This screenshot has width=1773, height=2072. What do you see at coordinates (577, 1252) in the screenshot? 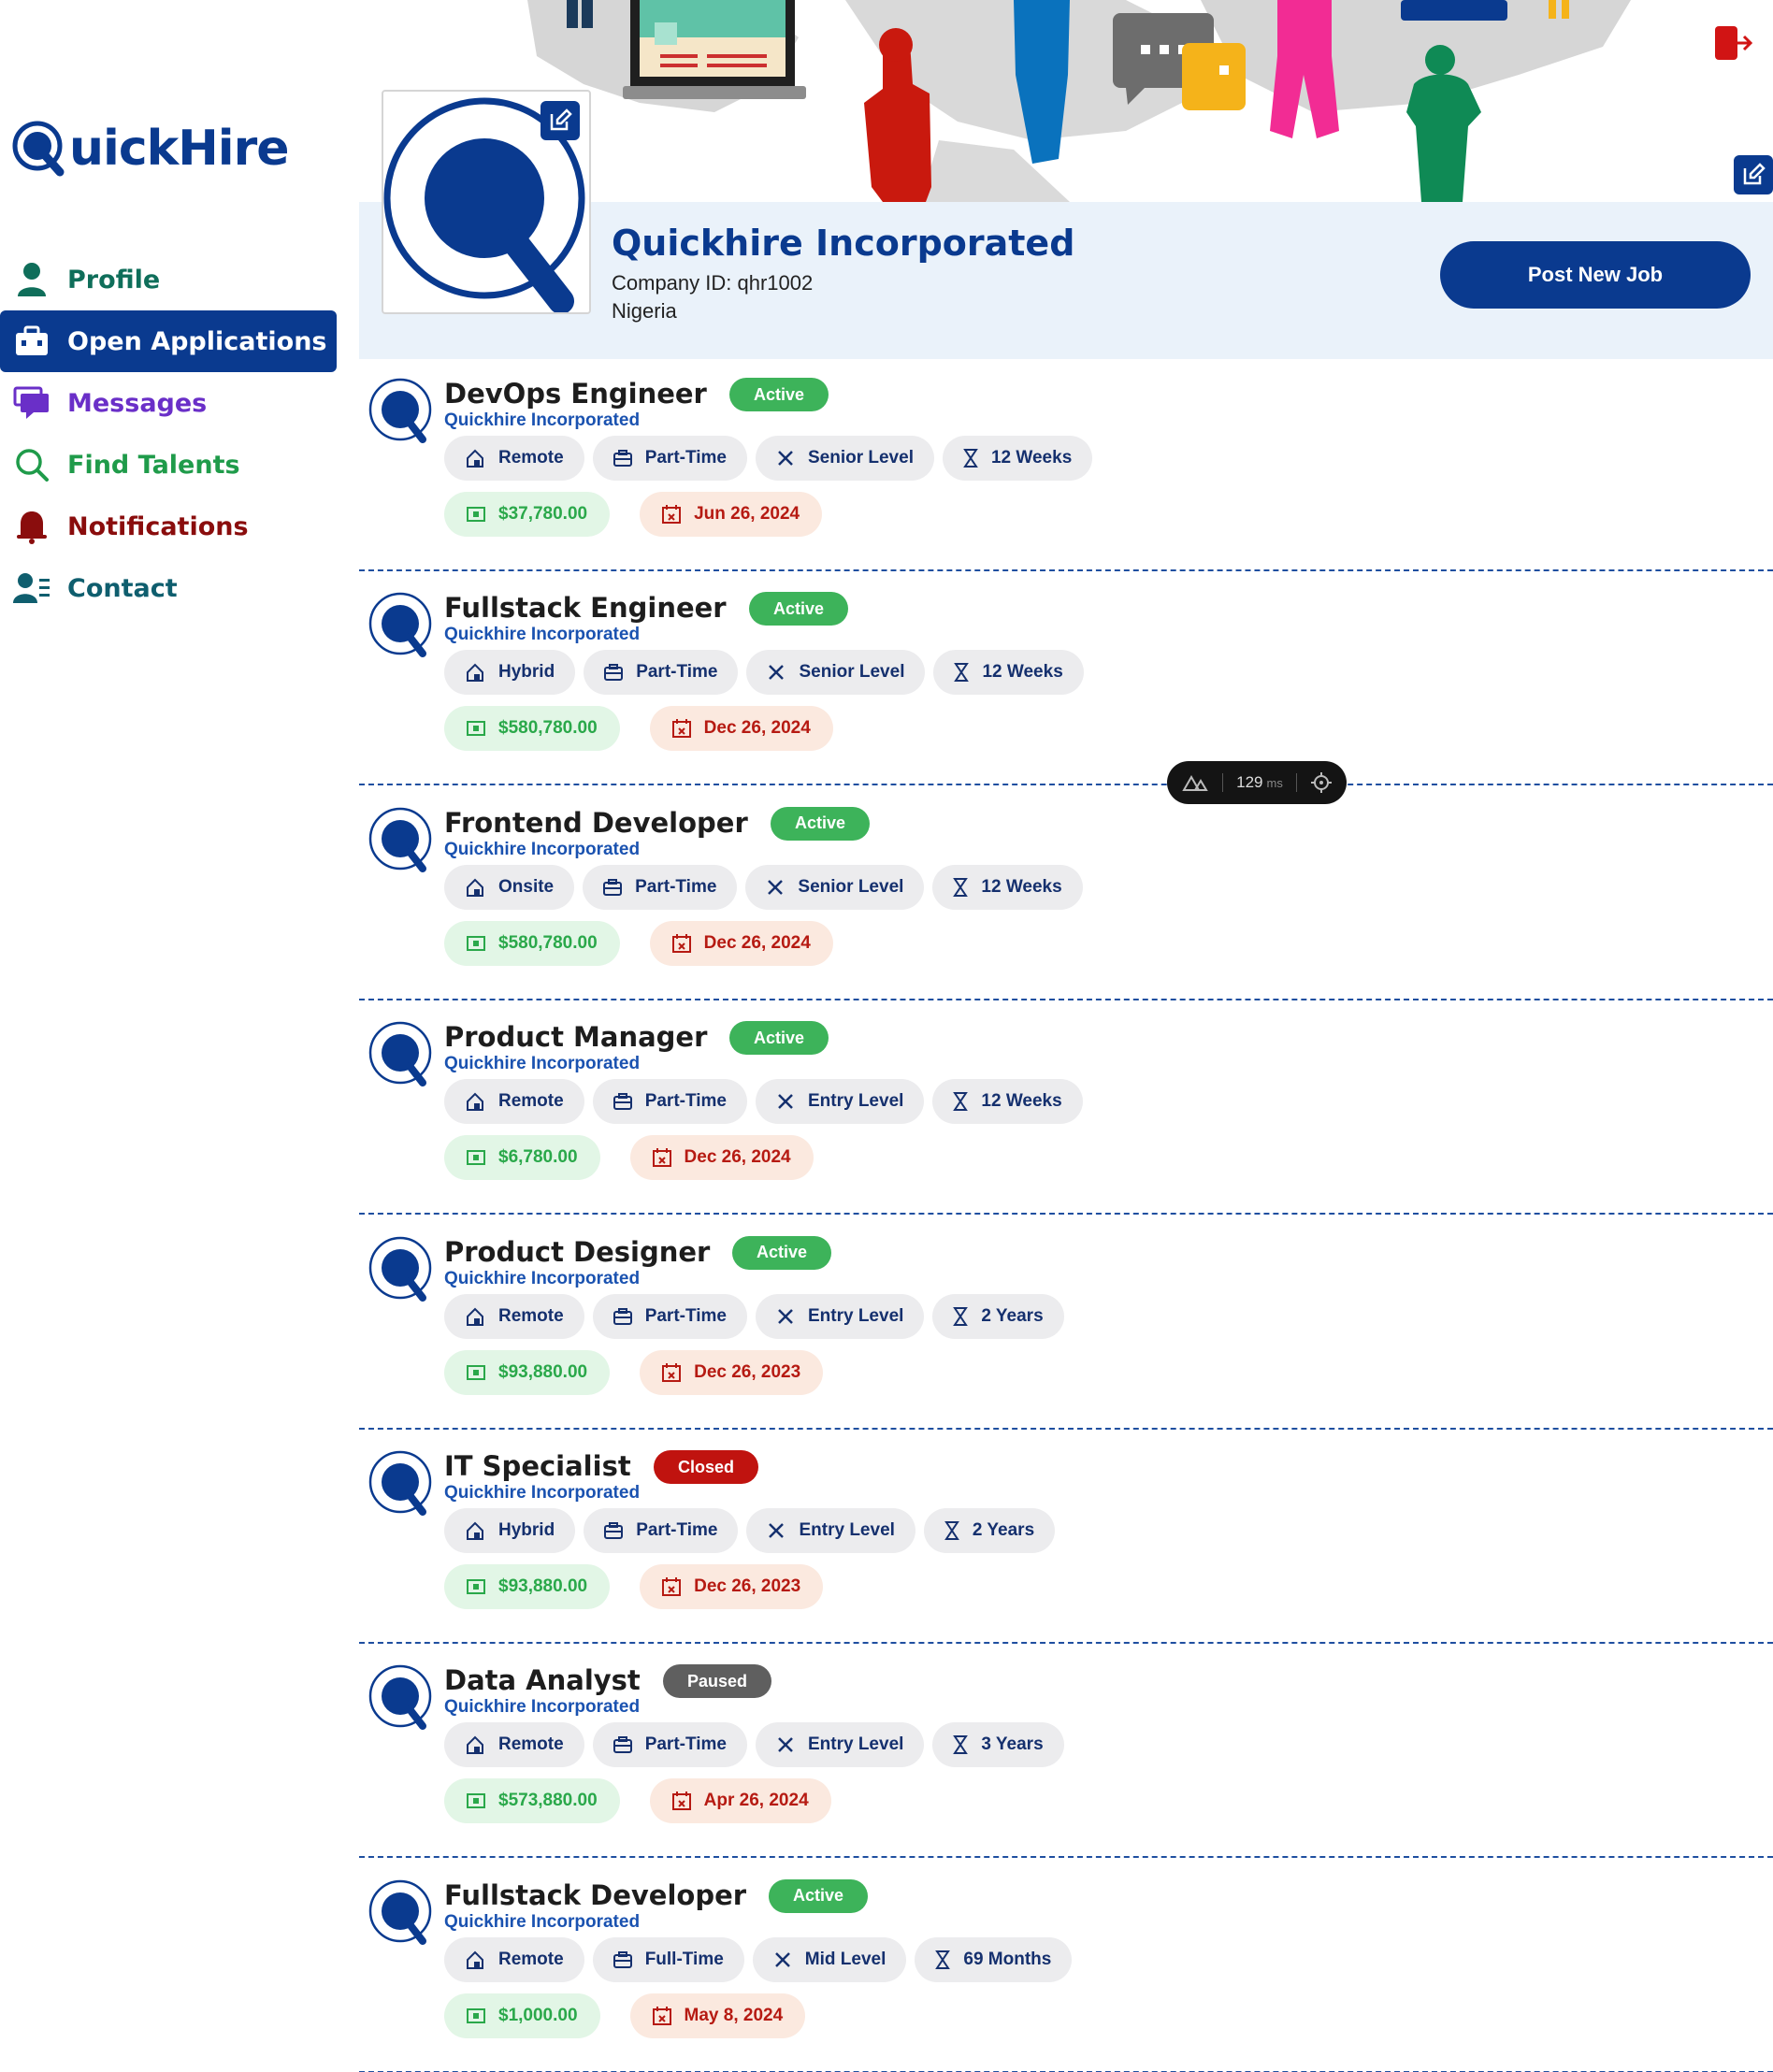
I see `job-title: Product Designer` at bounding box center [577, 1252].